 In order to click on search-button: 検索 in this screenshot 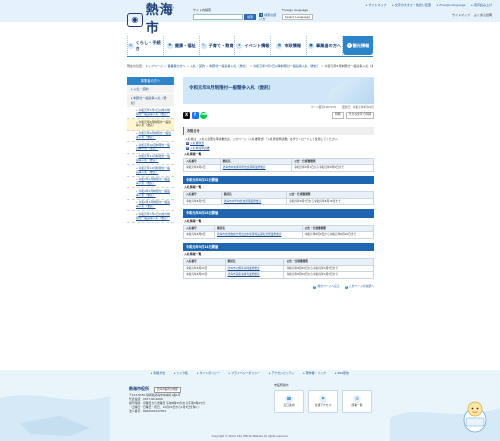, I will do `click(250, 17)`.